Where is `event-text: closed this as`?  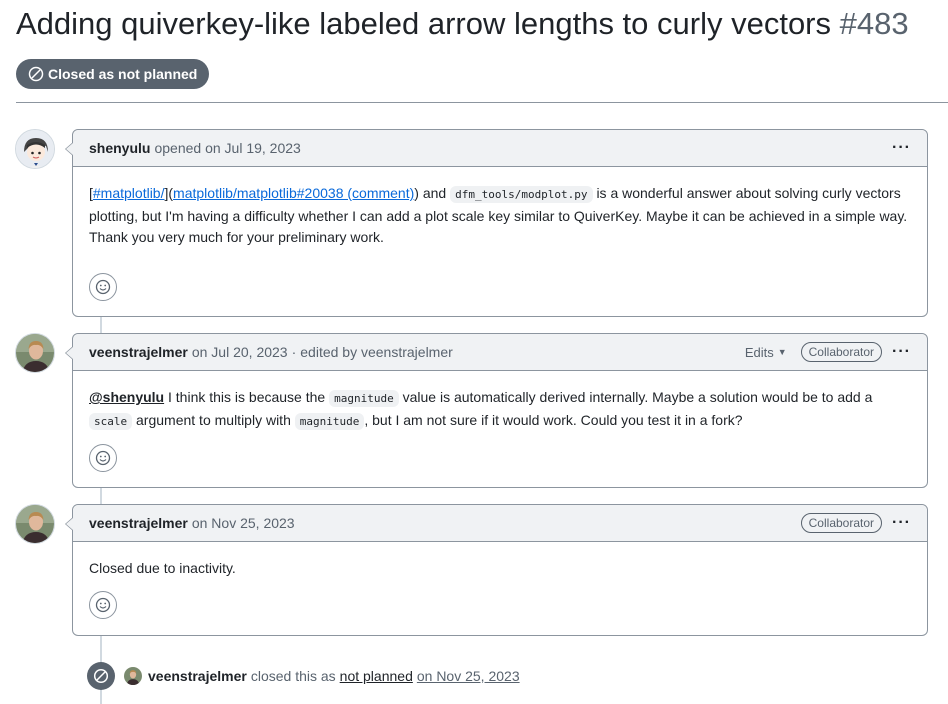 event-text: closed this as is located at coordinates (293, 676).